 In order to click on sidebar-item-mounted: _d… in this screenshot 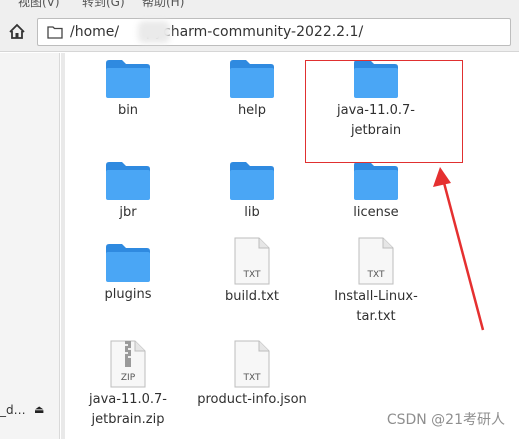, I will do `click(13, 410)`.